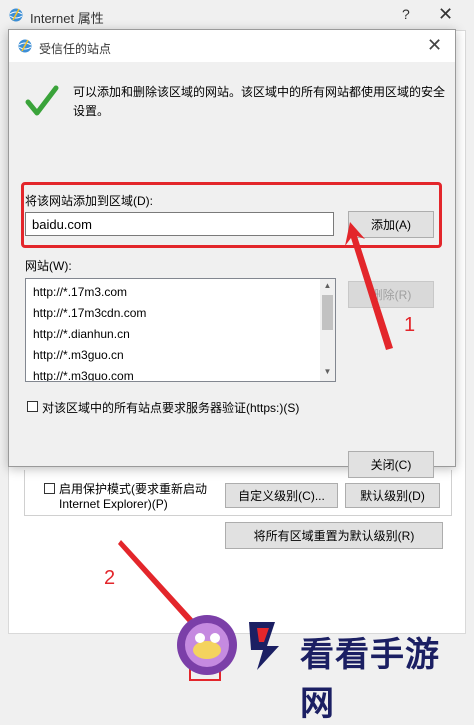 This screenshot has width=474, height=725. Describe the element at coordinates (237, 15) in the screenshot. I see `background-window-titlebar: Internet 属性 ? ✕` at that location.